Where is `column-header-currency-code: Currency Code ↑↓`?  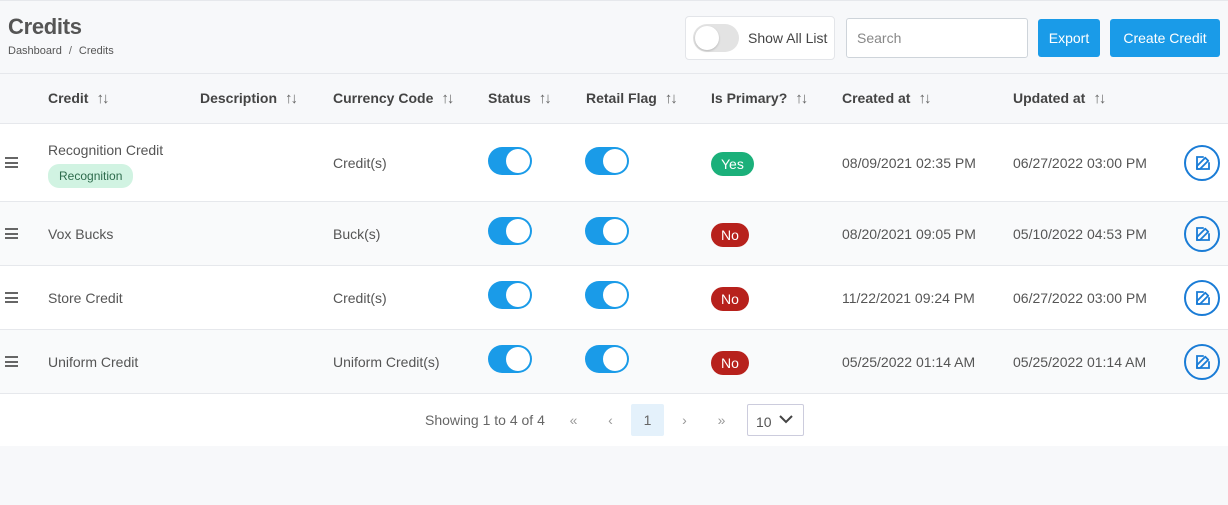
column-header-currency-code: Currency Code ↑↓ is located at coordinates (393, 98).